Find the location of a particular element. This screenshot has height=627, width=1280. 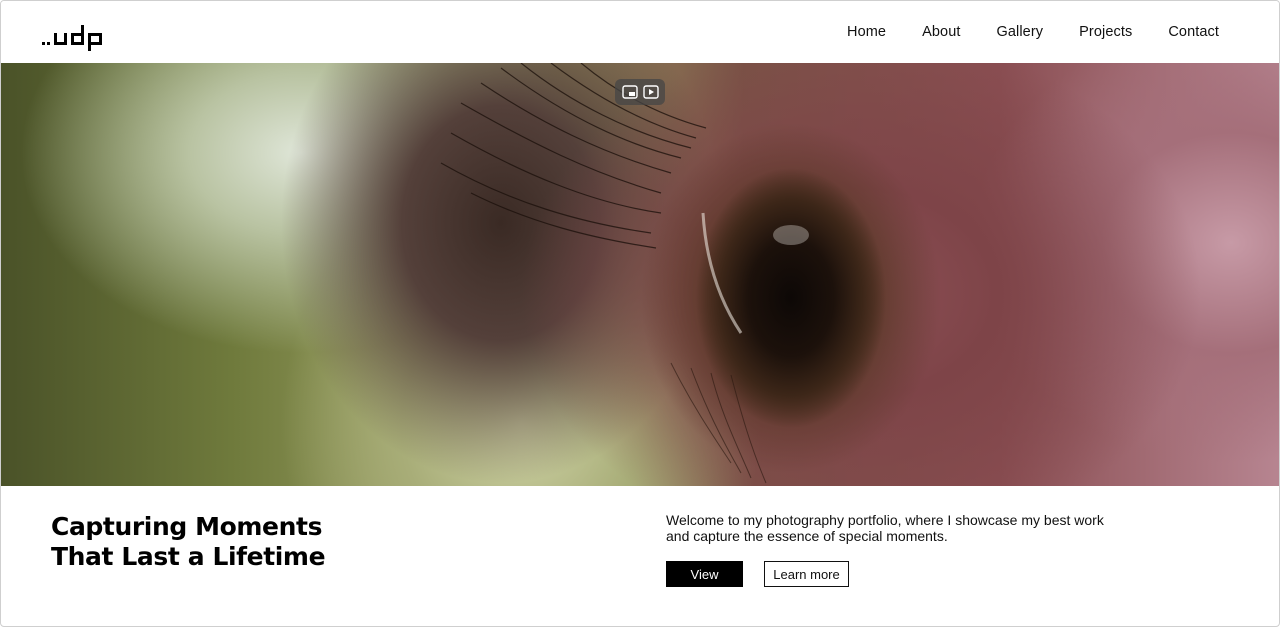

headline-line-1: Capturing Moments is located at coordinates (187, 526).